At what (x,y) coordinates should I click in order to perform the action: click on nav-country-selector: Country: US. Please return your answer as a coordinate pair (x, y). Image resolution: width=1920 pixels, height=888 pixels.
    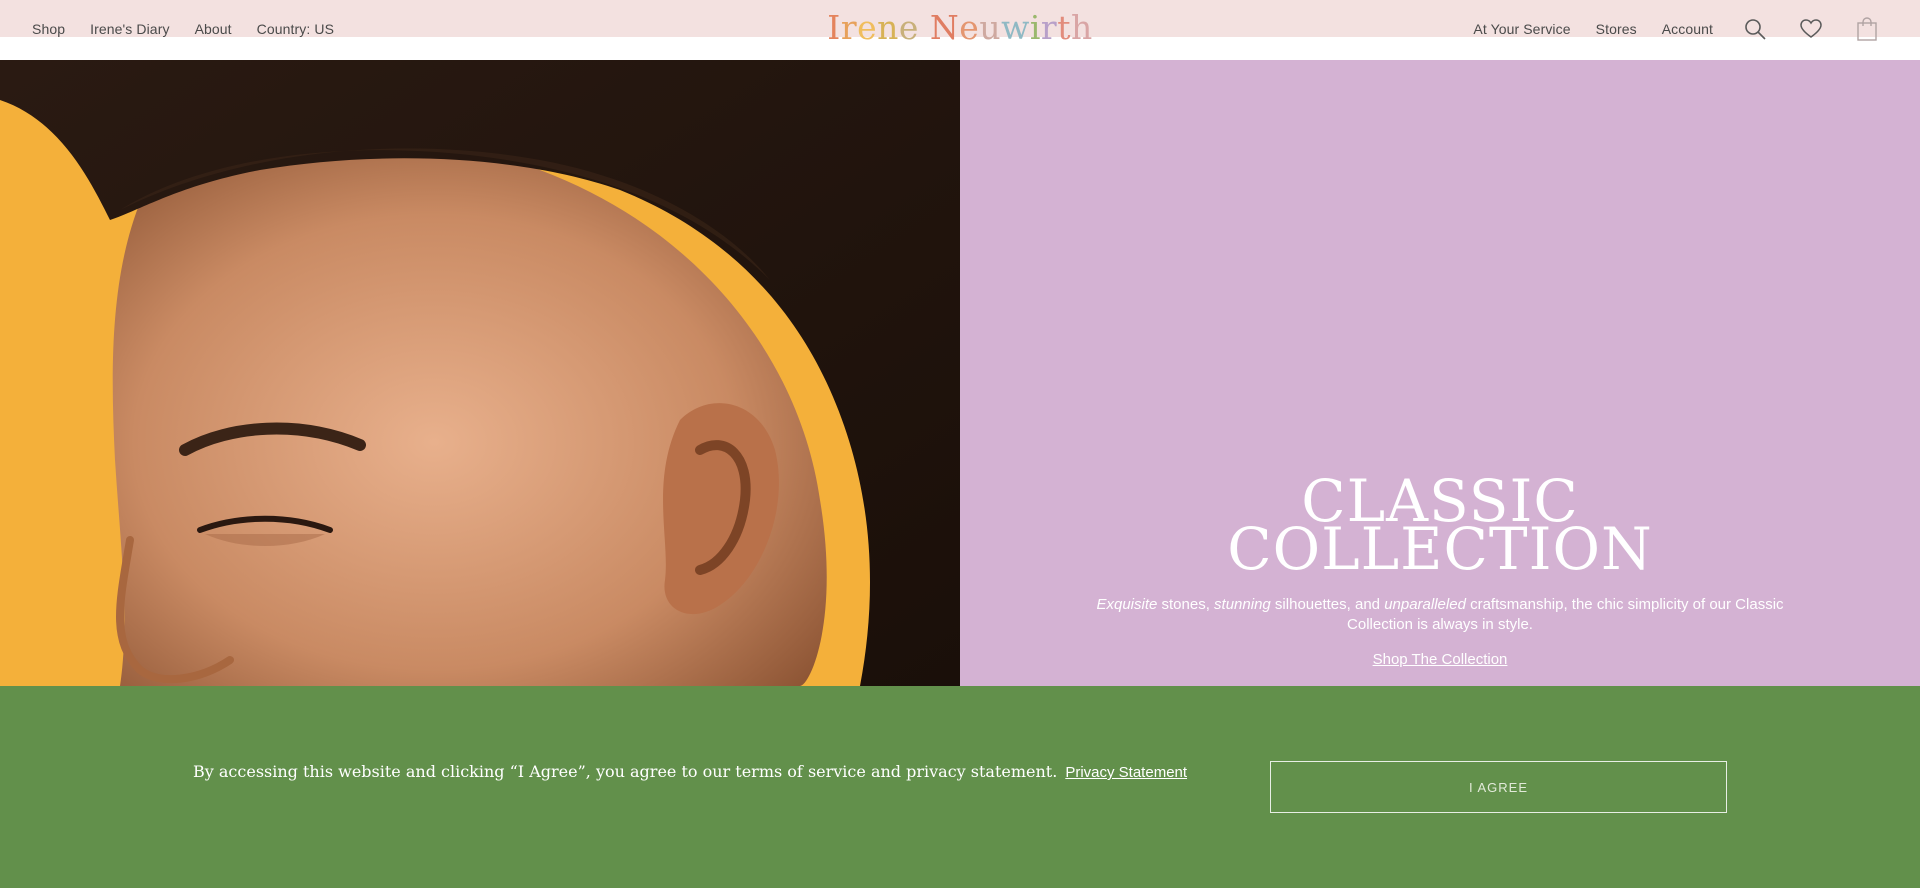
    Looking at the image, I should click on (295, 29).